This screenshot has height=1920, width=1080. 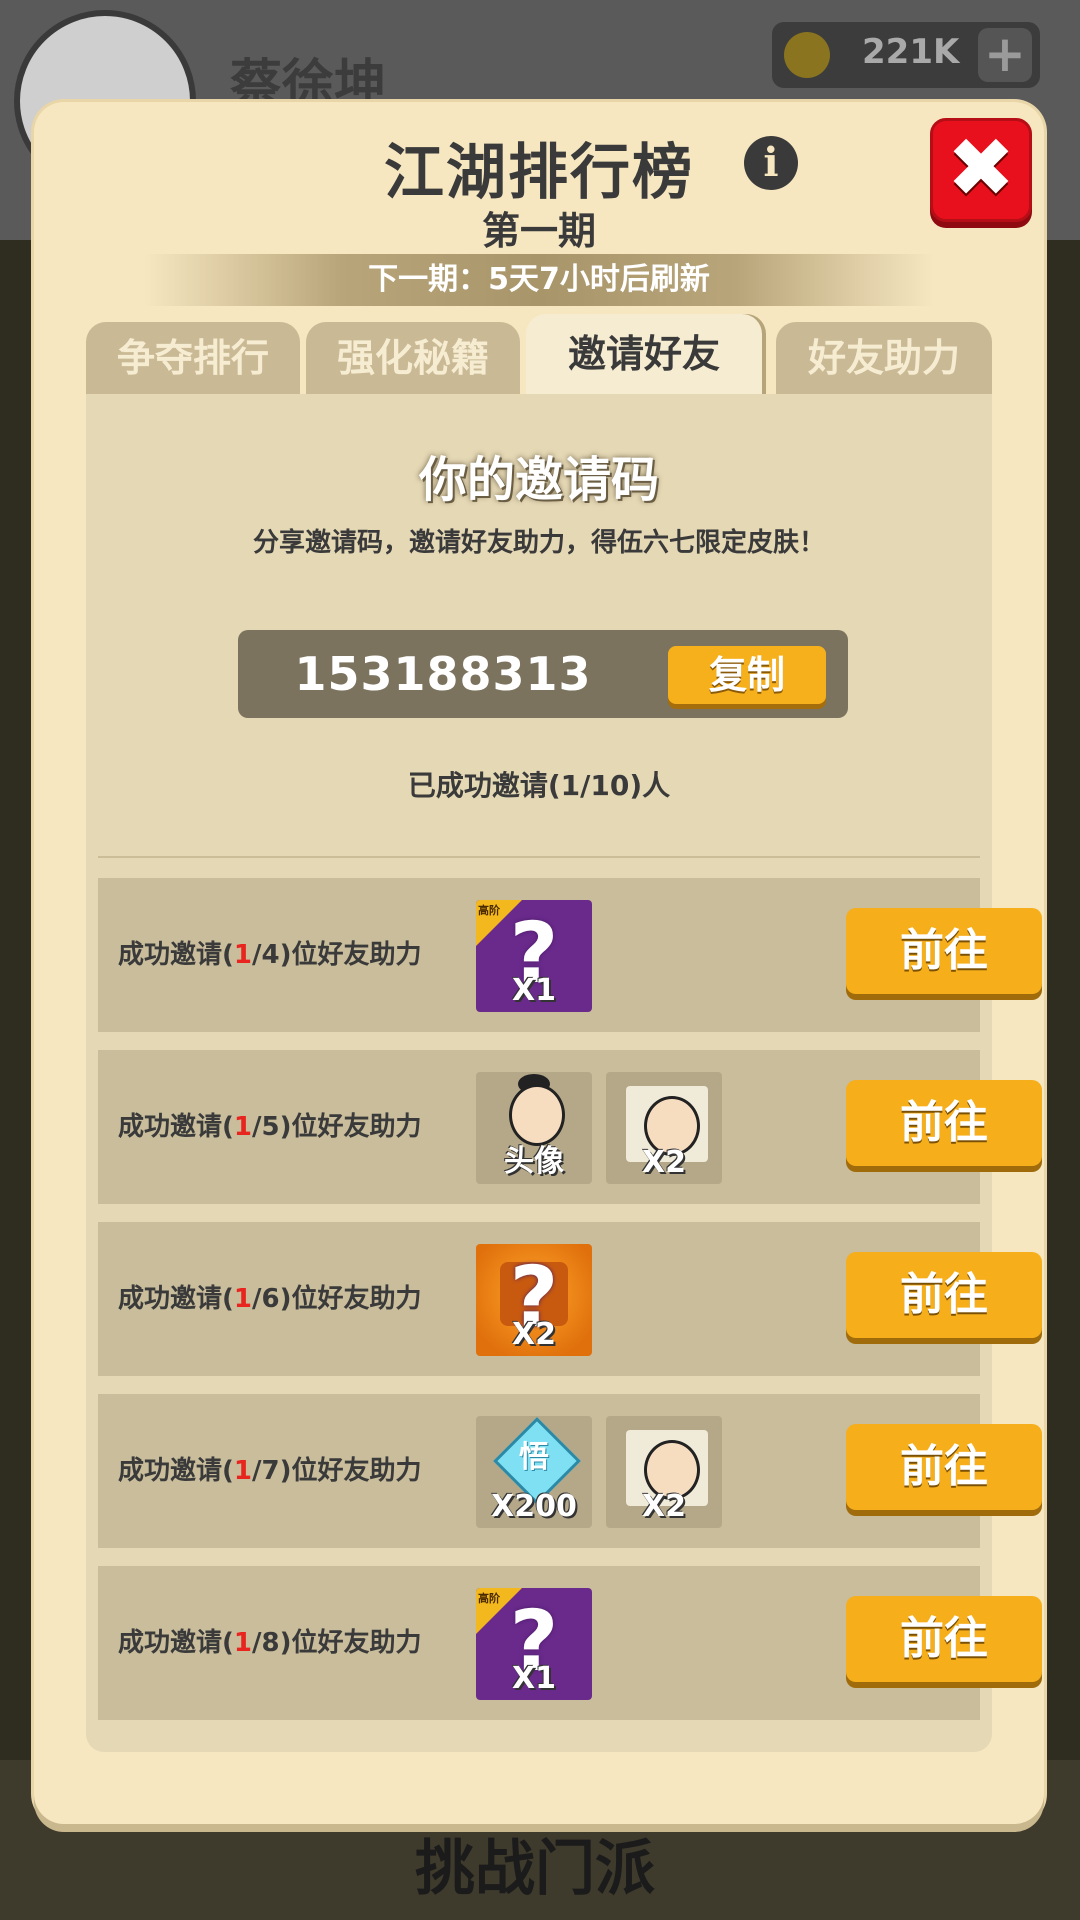 I want to click on invite-description: 分享邀请码，邀请好友助力，得伍六七限定皮肤！, so click(x=538, y=543).